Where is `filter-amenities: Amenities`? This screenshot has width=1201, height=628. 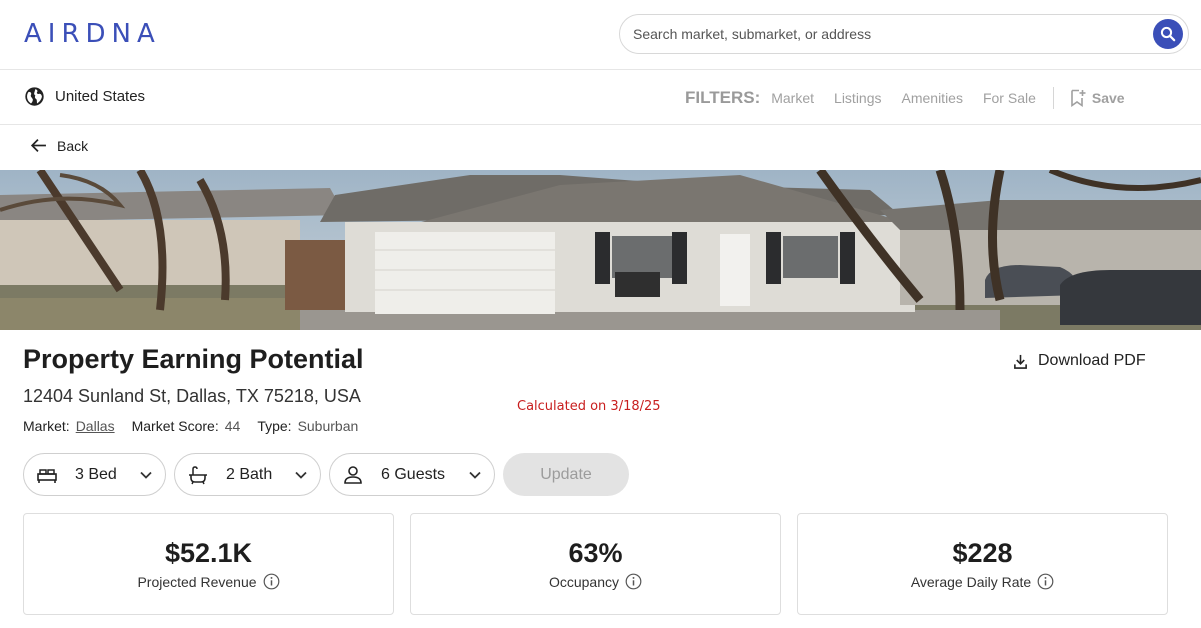
filter-amenities: Amenities is located at coordinates (932, 98).